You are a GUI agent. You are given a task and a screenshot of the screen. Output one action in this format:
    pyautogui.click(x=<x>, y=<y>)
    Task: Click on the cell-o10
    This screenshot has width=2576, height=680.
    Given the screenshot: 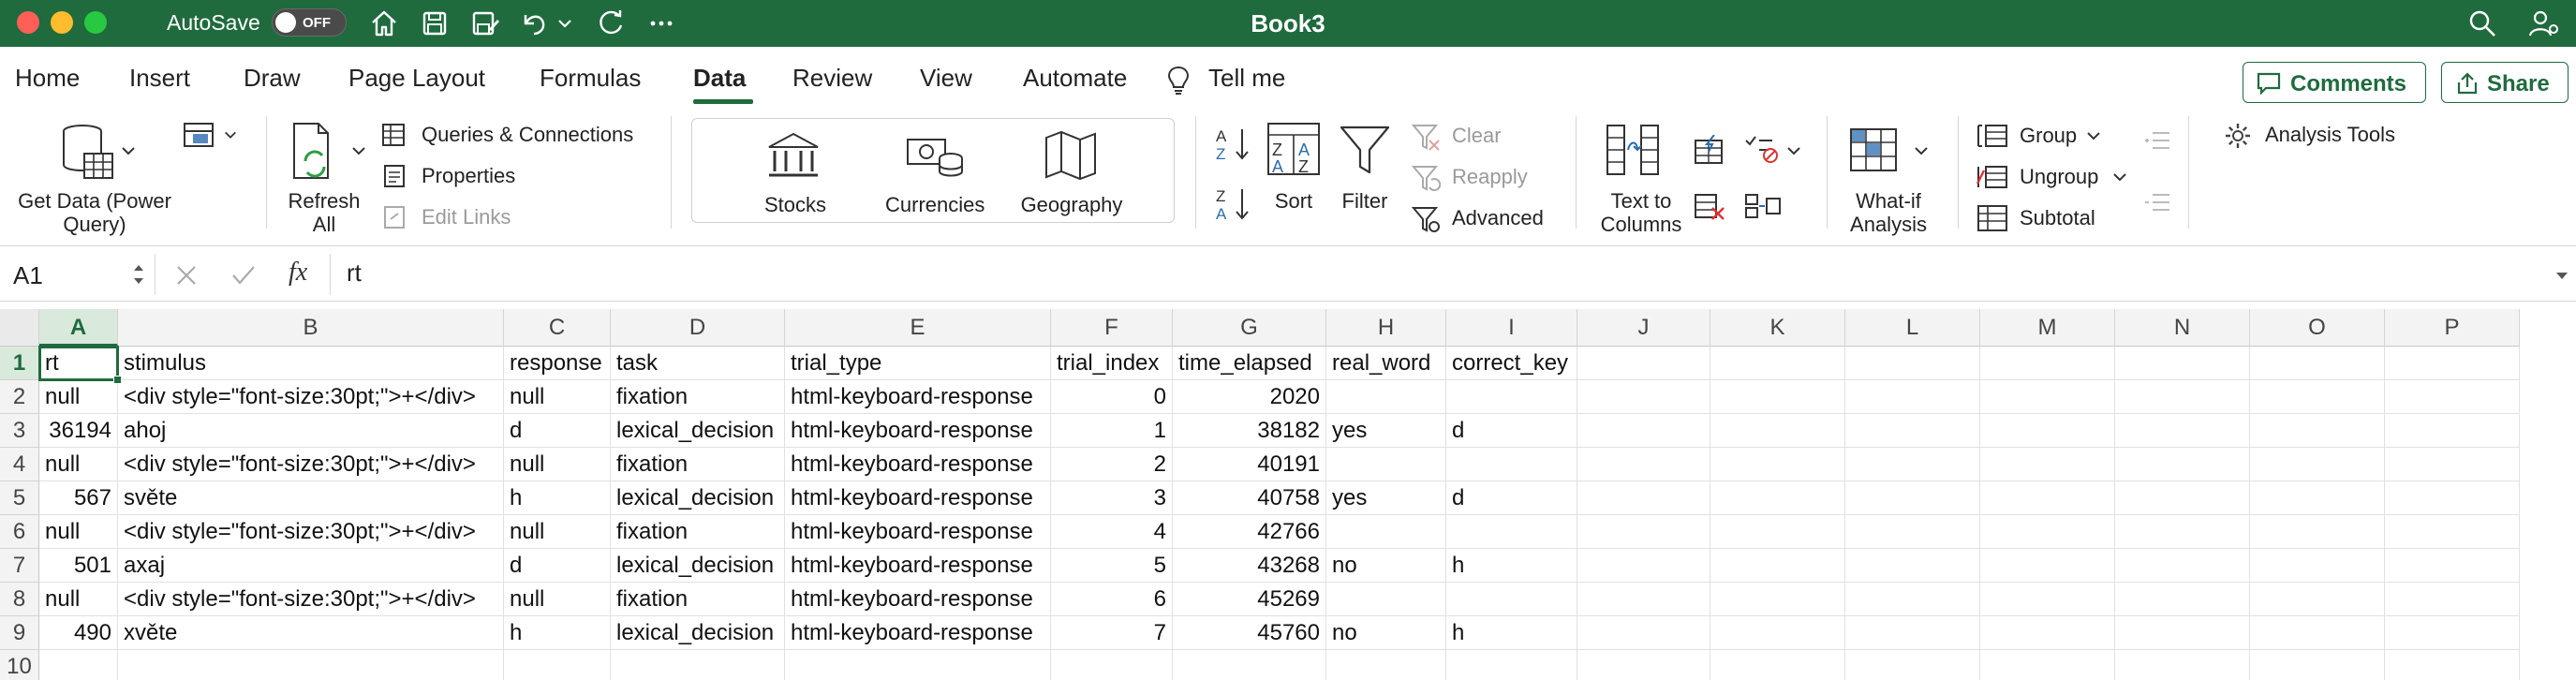 What is the action you would take?
    pyautogui.click(x=2317, y=665)
    